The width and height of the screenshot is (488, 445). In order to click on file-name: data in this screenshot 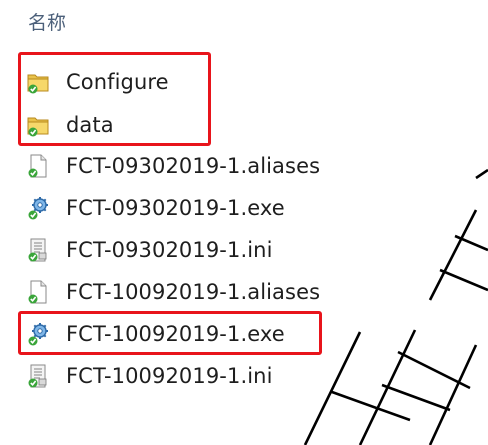, I will do `click(90, 125)`.